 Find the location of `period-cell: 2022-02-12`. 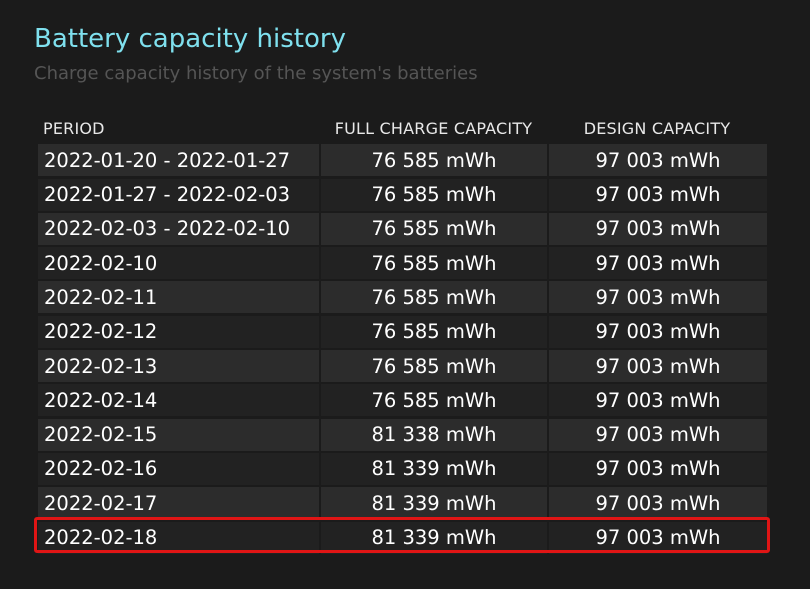

period-cell: 2022-02-12 is located at coordinates (178, 331).